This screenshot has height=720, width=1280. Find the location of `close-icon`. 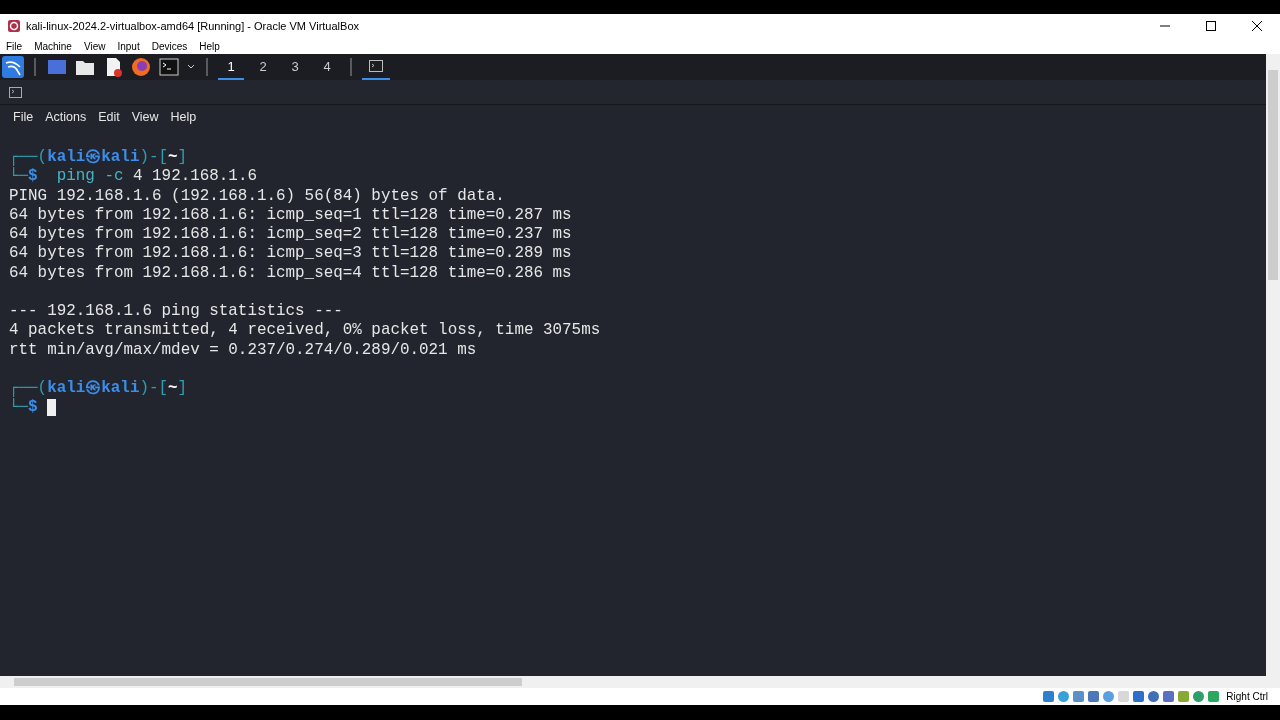

close-icon is located at coordinates (1257, 26).